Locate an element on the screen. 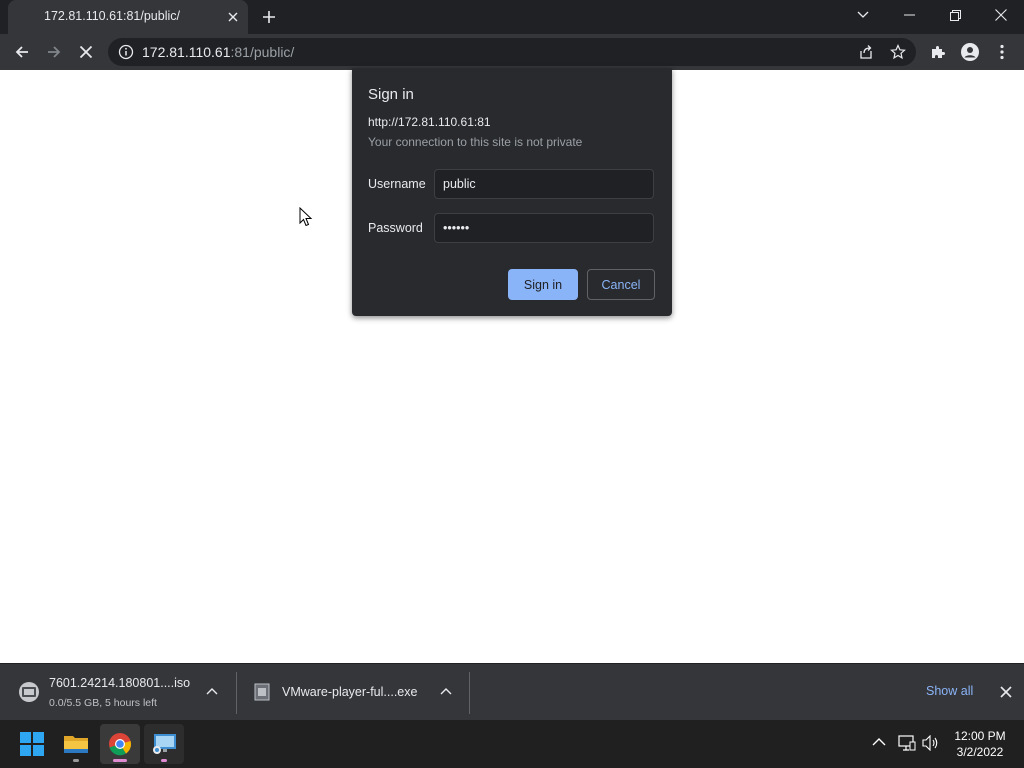 Image resolution: width=1024 pixels, height=768 pixels. back-icon is located at coordinates (22, 52).